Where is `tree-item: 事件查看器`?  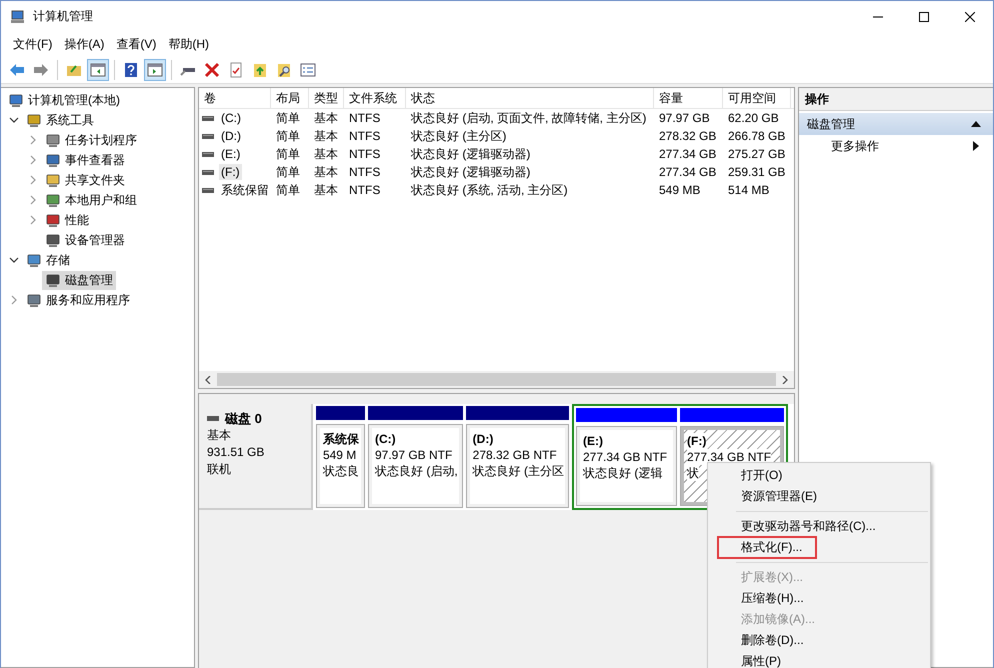
tree-item: 事件查看器 is located at coordinates (85, 160).